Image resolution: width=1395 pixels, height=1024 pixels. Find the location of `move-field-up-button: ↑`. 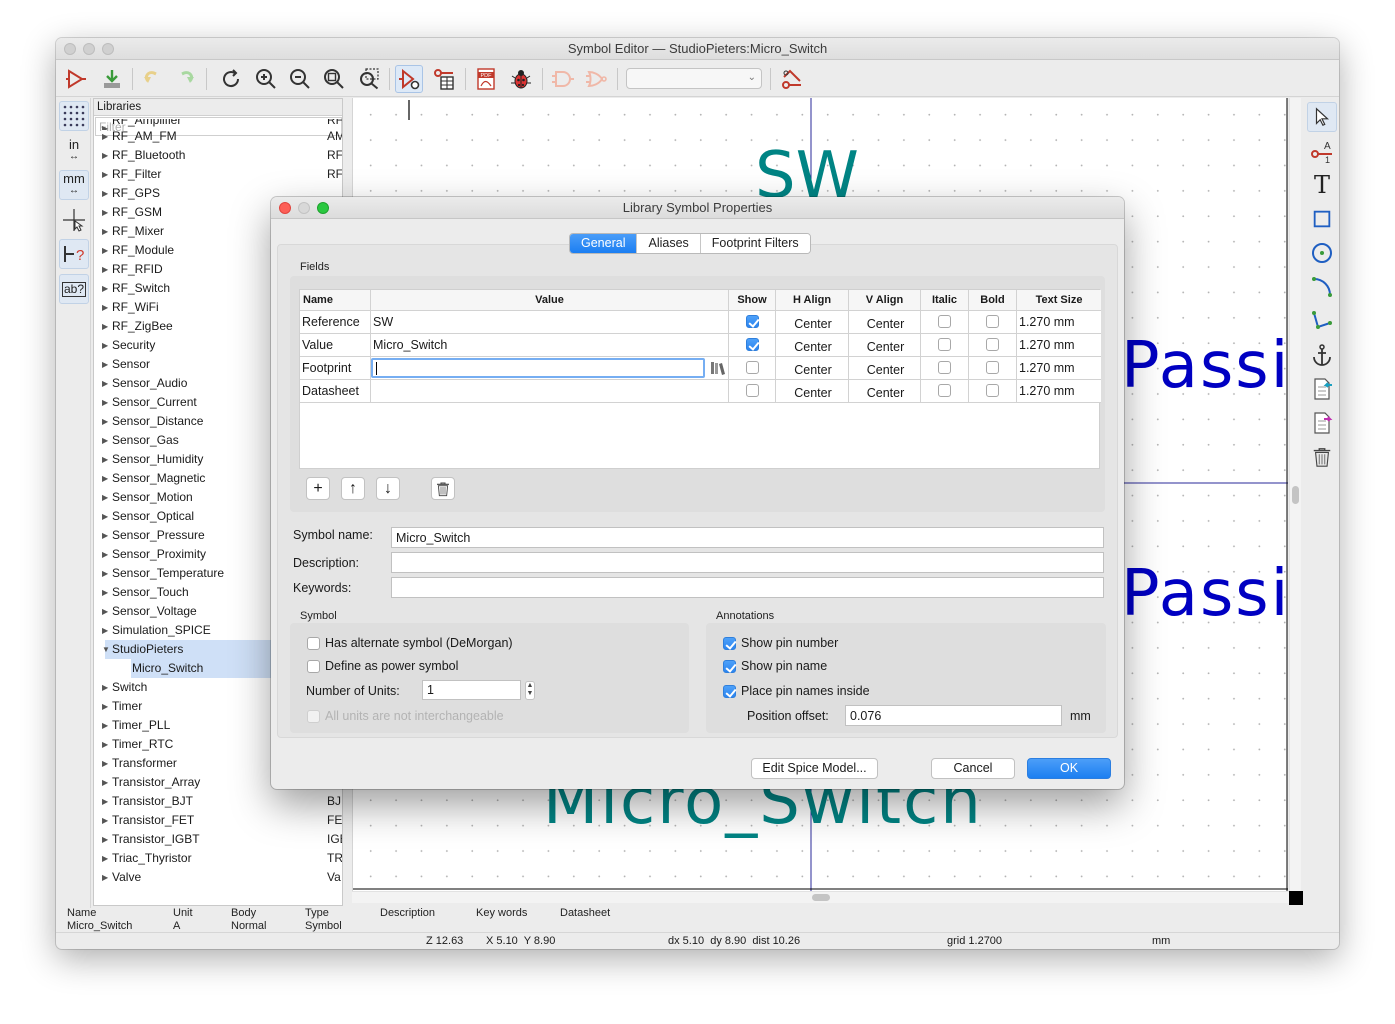

move-field-up-button: ↑ is located at coordinates (353, 488).